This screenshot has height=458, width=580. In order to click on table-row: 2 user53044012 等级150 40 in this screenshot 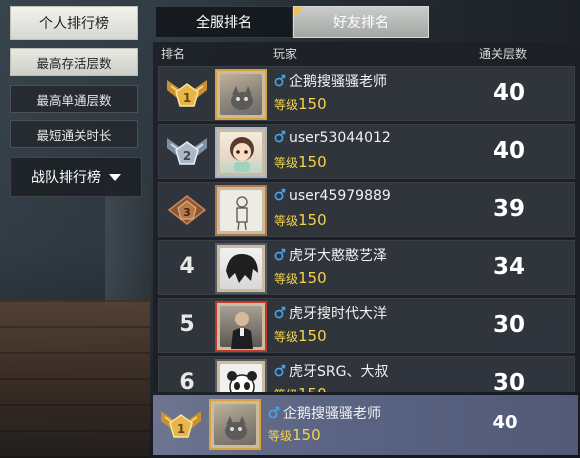, I will do `click(366, 151)`.